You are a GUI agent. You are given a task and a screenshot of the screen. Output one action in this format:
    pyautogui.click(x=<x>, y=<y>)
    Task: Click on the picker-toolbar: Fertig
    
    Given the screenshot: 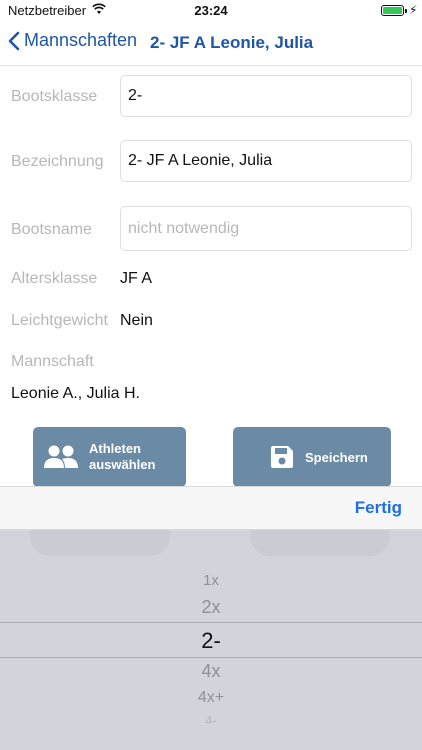 What is the action you would take?
    pyautogui.click(x=211, y=508)
    